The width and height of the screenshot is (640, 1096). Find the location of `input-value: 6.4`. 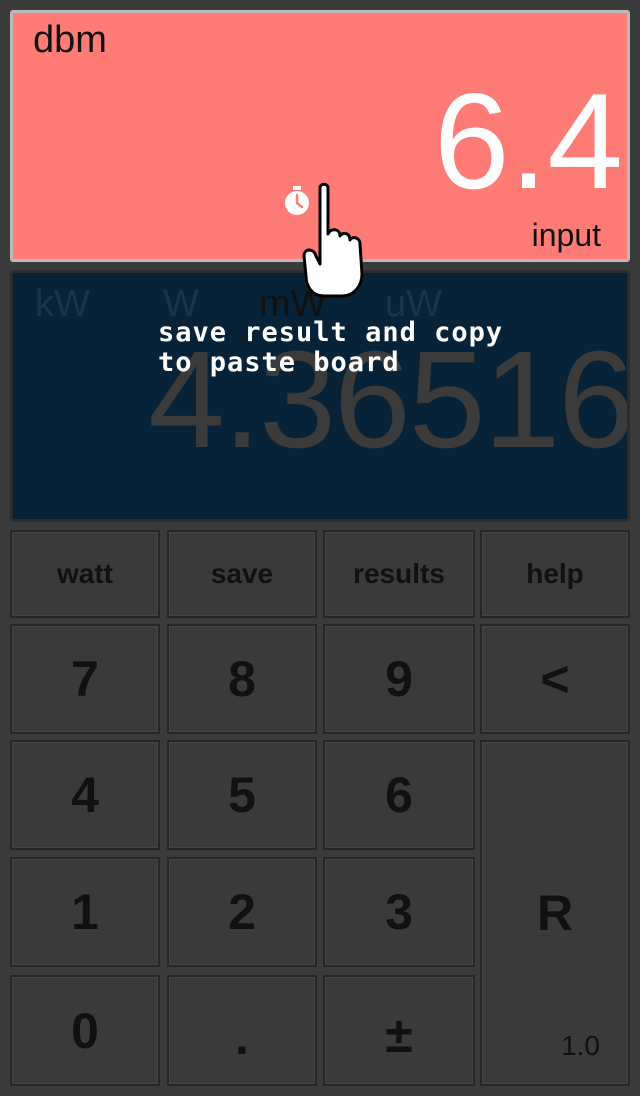

input-value: 6.4 is located at coordinates (528, 141).